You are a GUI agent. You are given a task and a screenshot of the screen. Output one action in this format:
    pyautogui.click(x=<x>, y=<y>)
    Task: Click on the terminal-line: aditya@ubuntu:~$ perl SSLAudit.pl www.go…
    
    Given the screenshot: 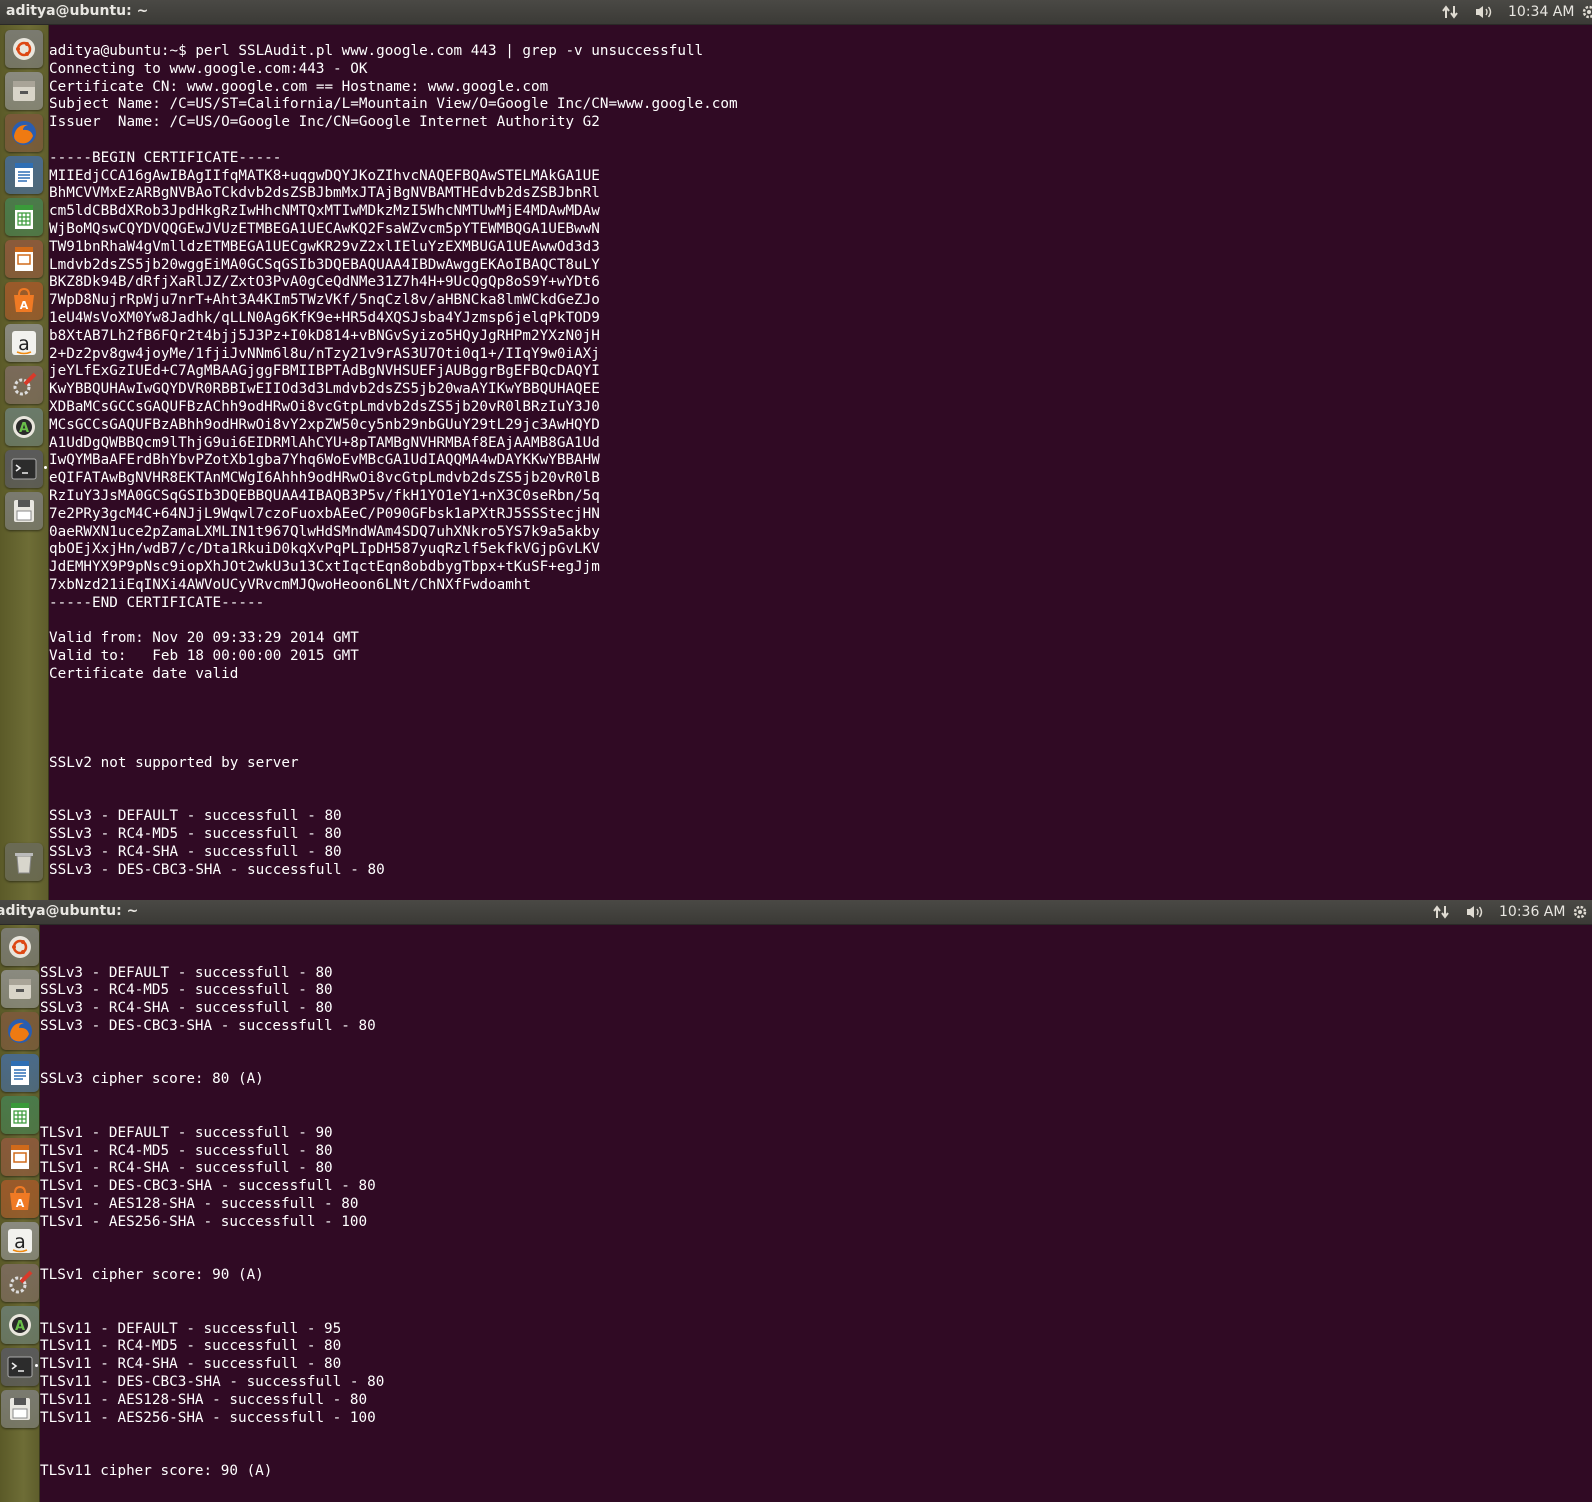 What is the action you would take?
    pyautogui.click(x=376, y=51)
    